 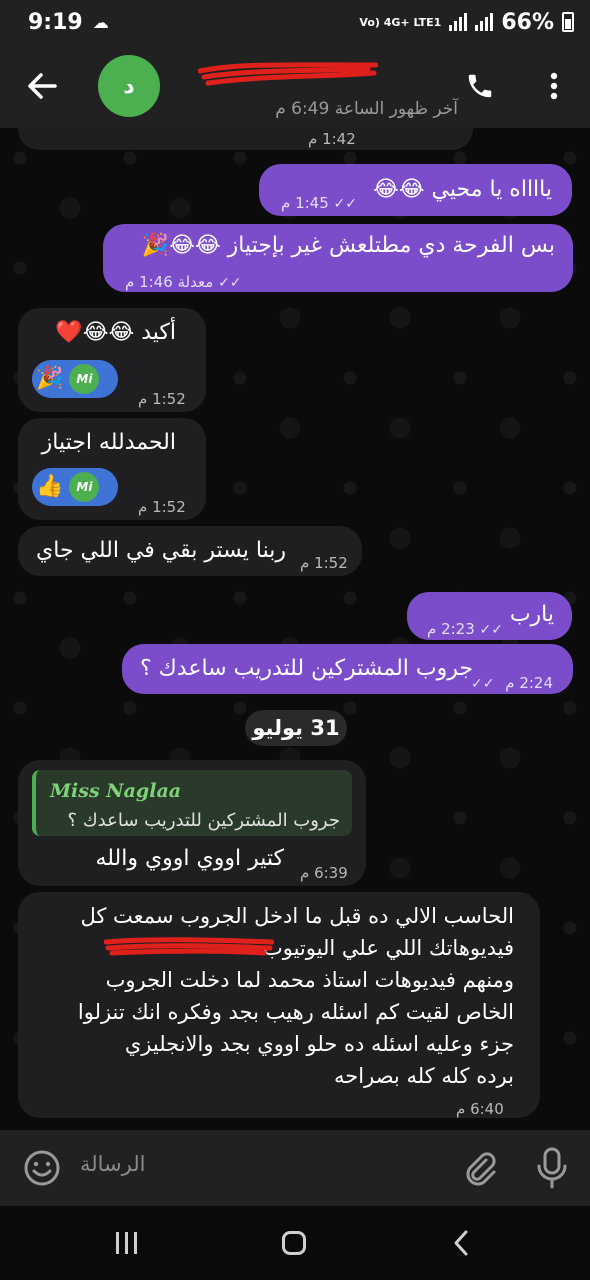 I want to click on attach-button, so click(x=480, y=1168).